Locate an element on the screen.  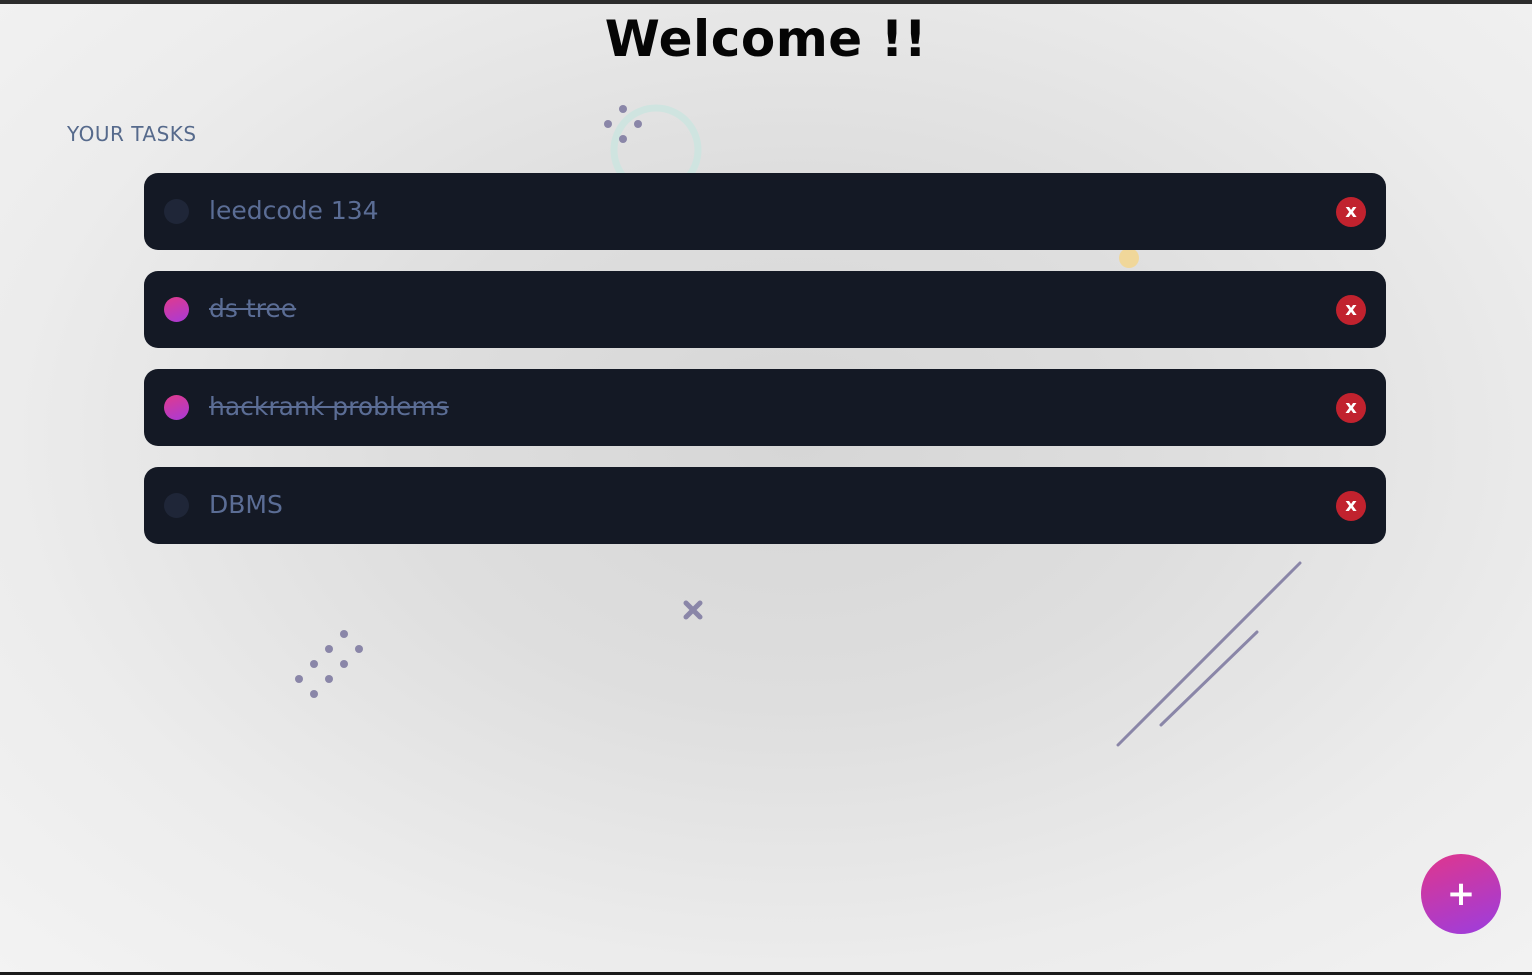
page-title: Welcome !! is located at coordinates (766, 39).